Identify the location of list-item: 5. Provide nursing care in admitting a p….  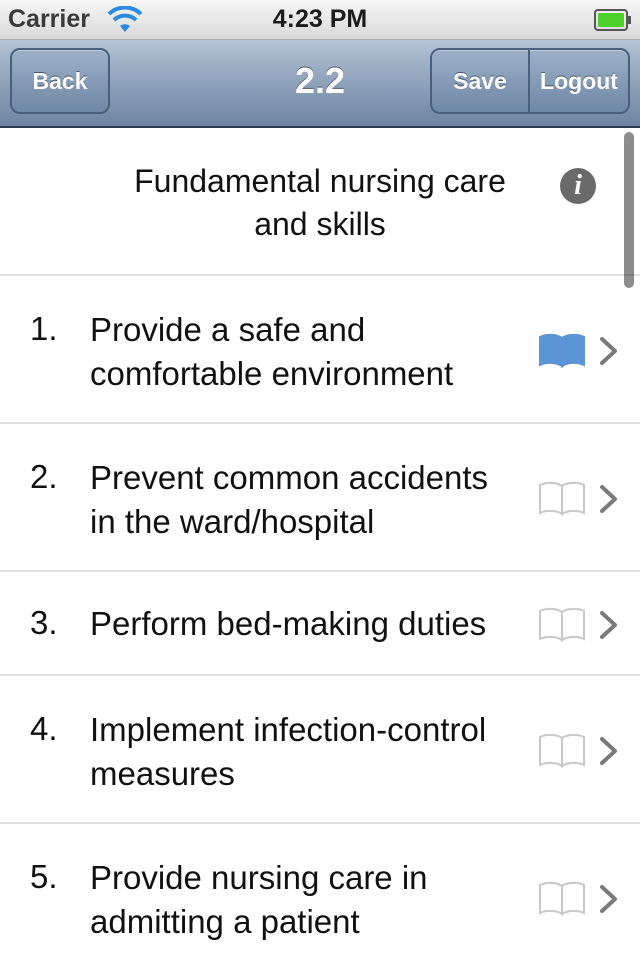
(320, 892).